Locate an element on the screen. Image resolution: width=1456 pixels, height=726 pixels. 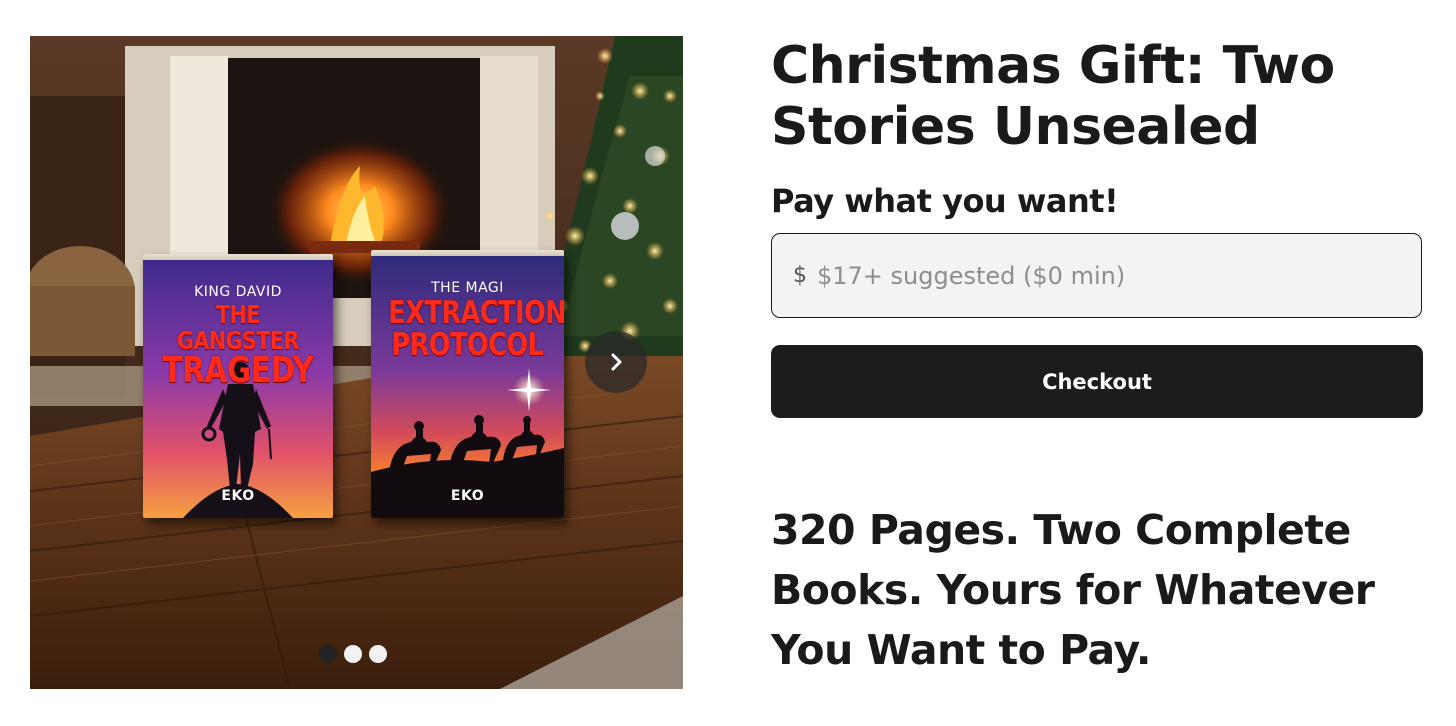
book-title: THE GANGSTER TRAGEDY is located at coordinates (238, 346).